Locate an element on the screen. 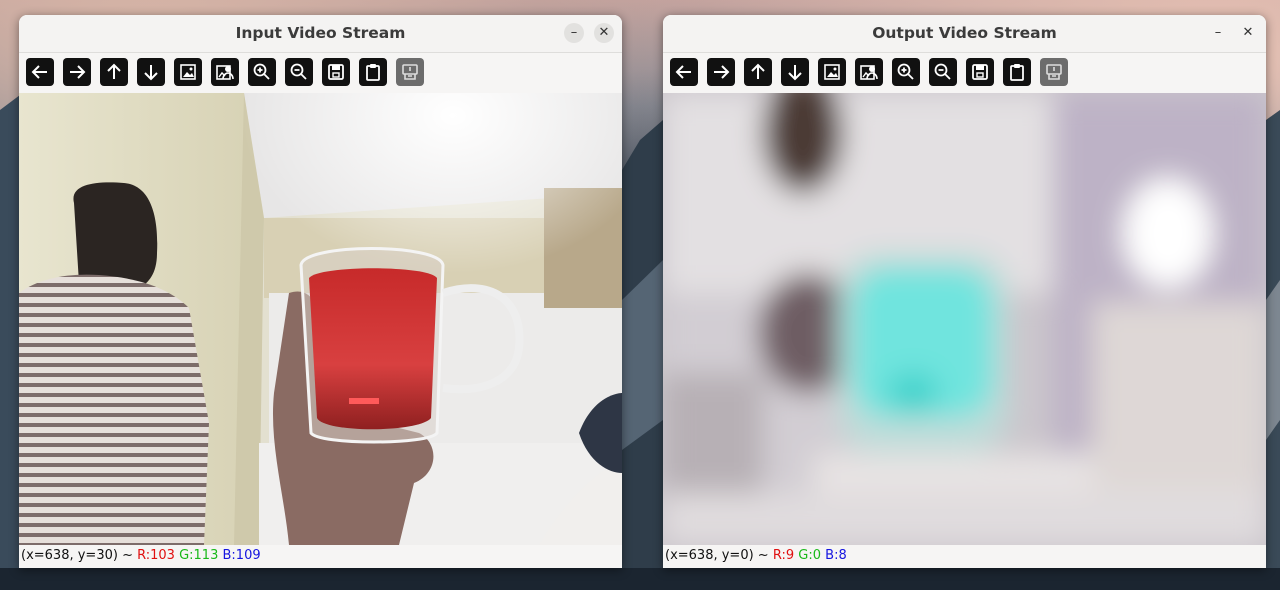 The image size is (1280, 590). window-title: Output Video Stream is located at coordinates (964, 33).